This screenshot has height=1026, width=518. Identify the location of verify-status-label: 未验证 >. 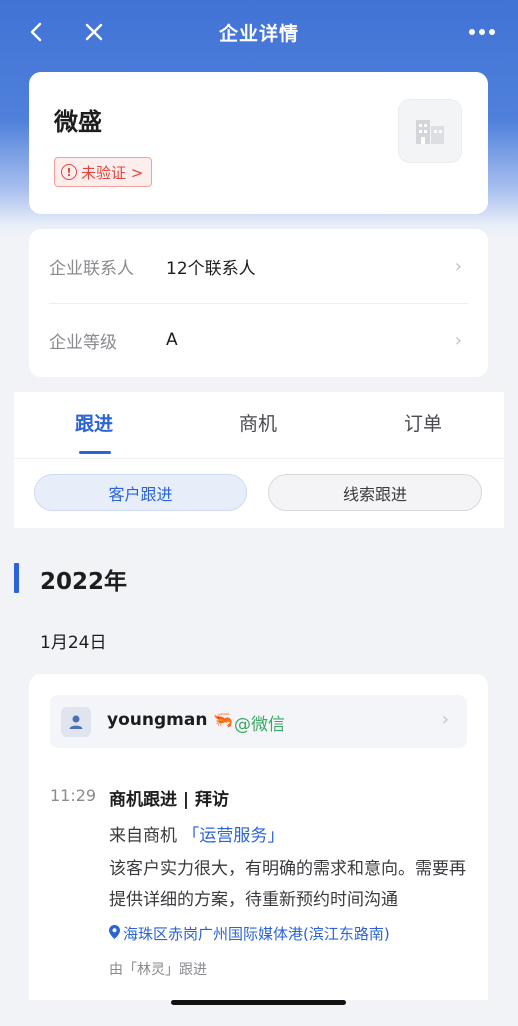
(112, 172).